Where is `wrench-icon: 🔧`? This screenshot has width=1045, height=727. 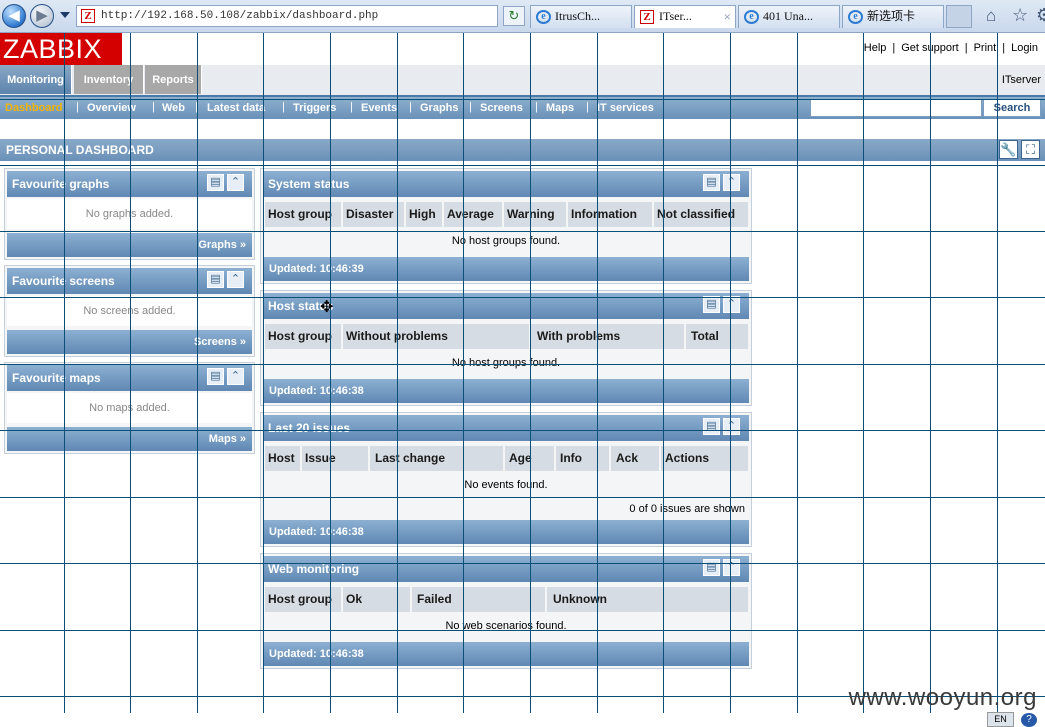 wrench-icon: 🔧 is located at coordinates (1008, 149).